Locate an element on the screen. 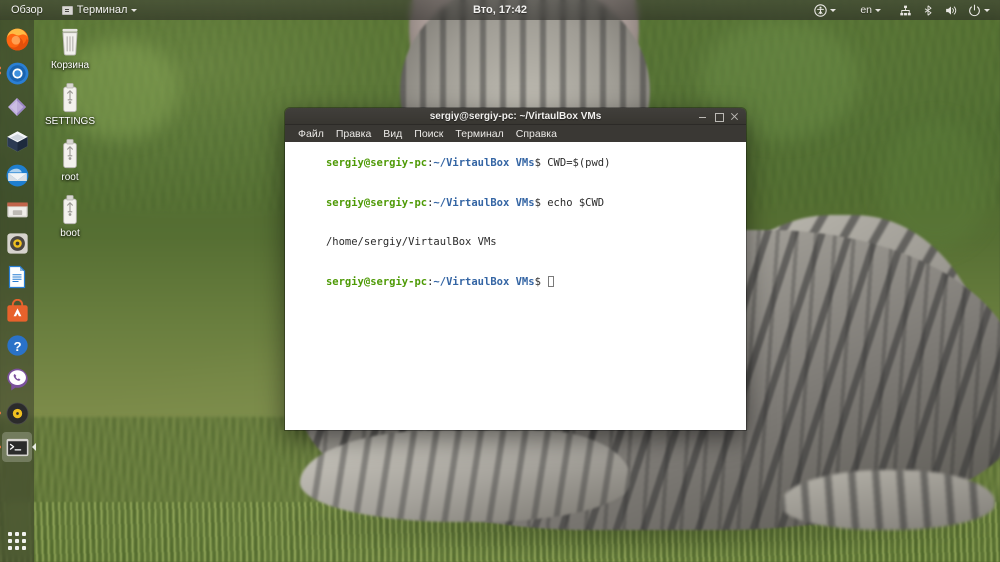 Image resolution: width=1000 pixels, height=562 pixels. terminal-command: echo $CWD is located at coordinates (576, 202).